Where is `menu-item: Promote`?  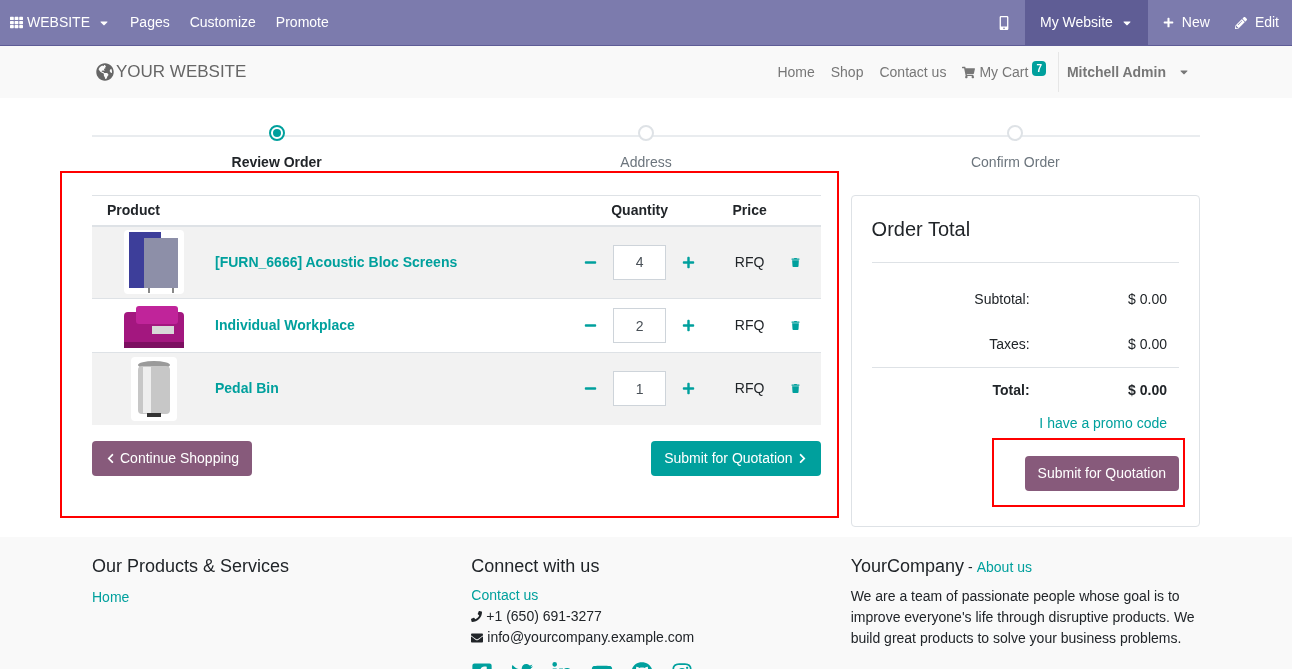 menu-item: Promote is located at coordinates (302, 22).